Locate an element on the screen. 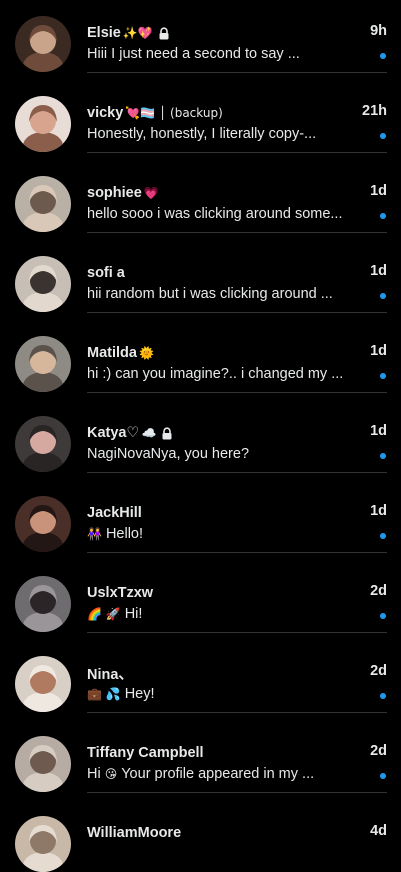 The height and width of the screenshot is (872, 401). name-line: Matilda 🌞 is located at coordinates (120, 353).